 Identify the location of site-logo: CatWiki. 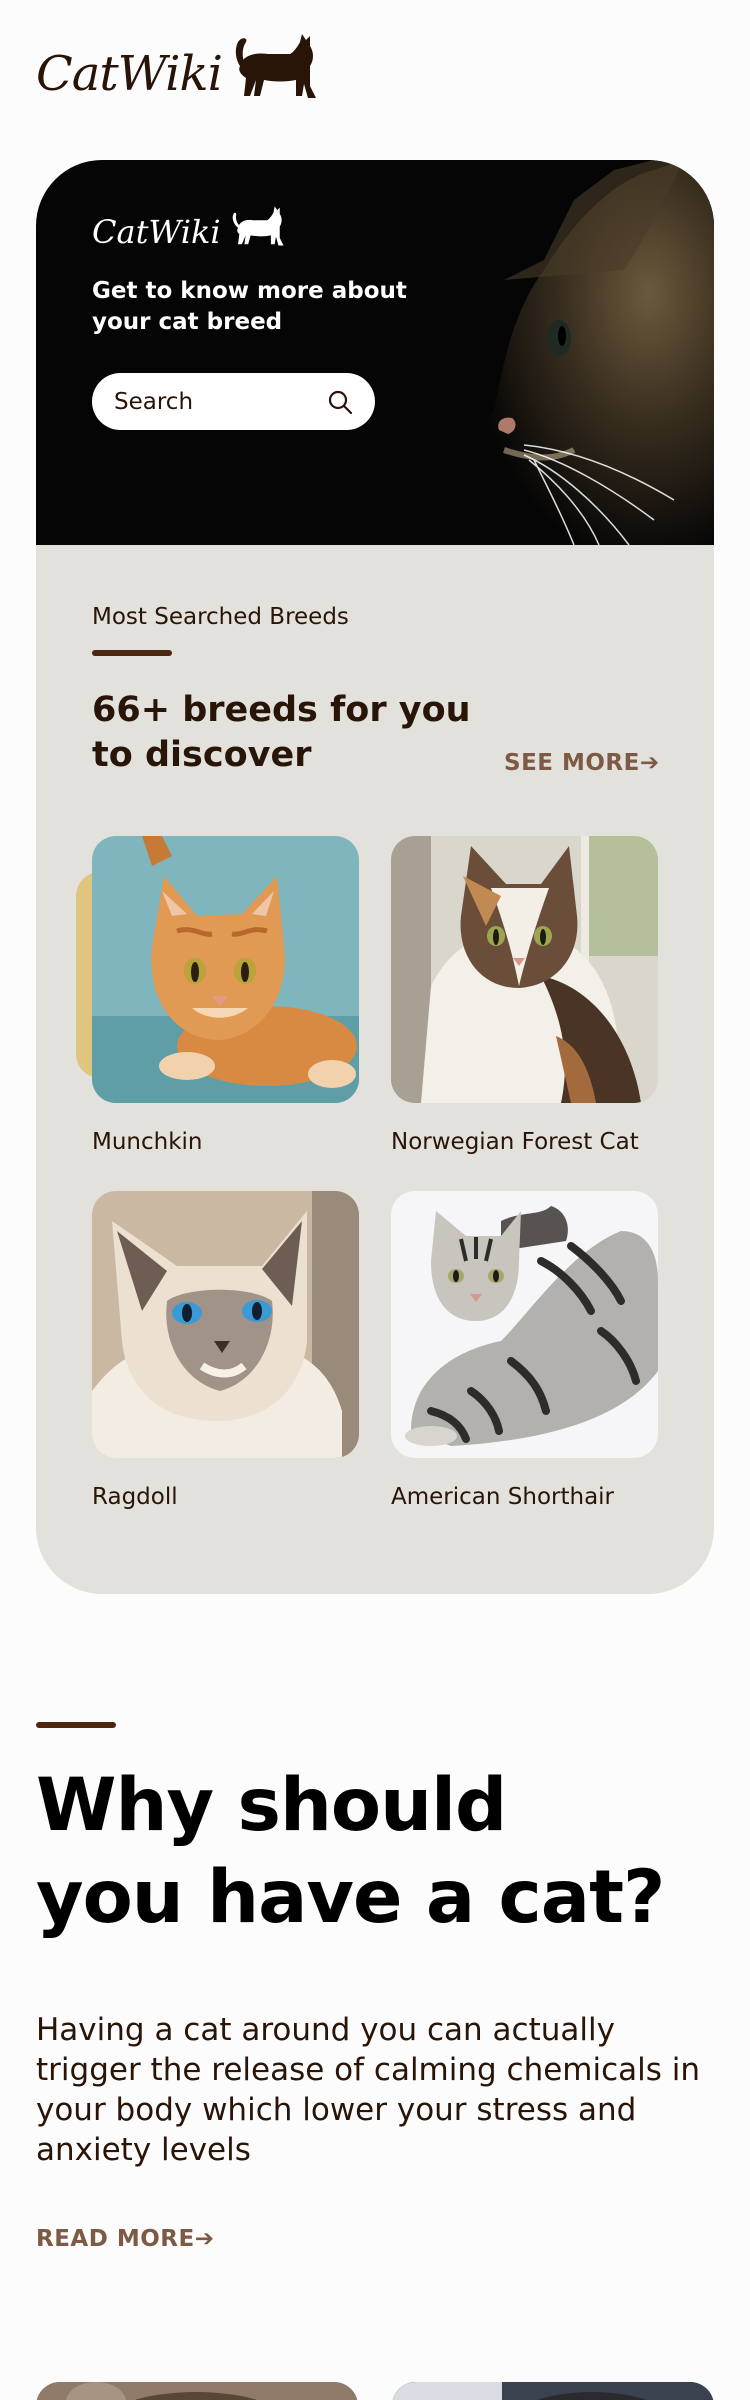
(178, 62).